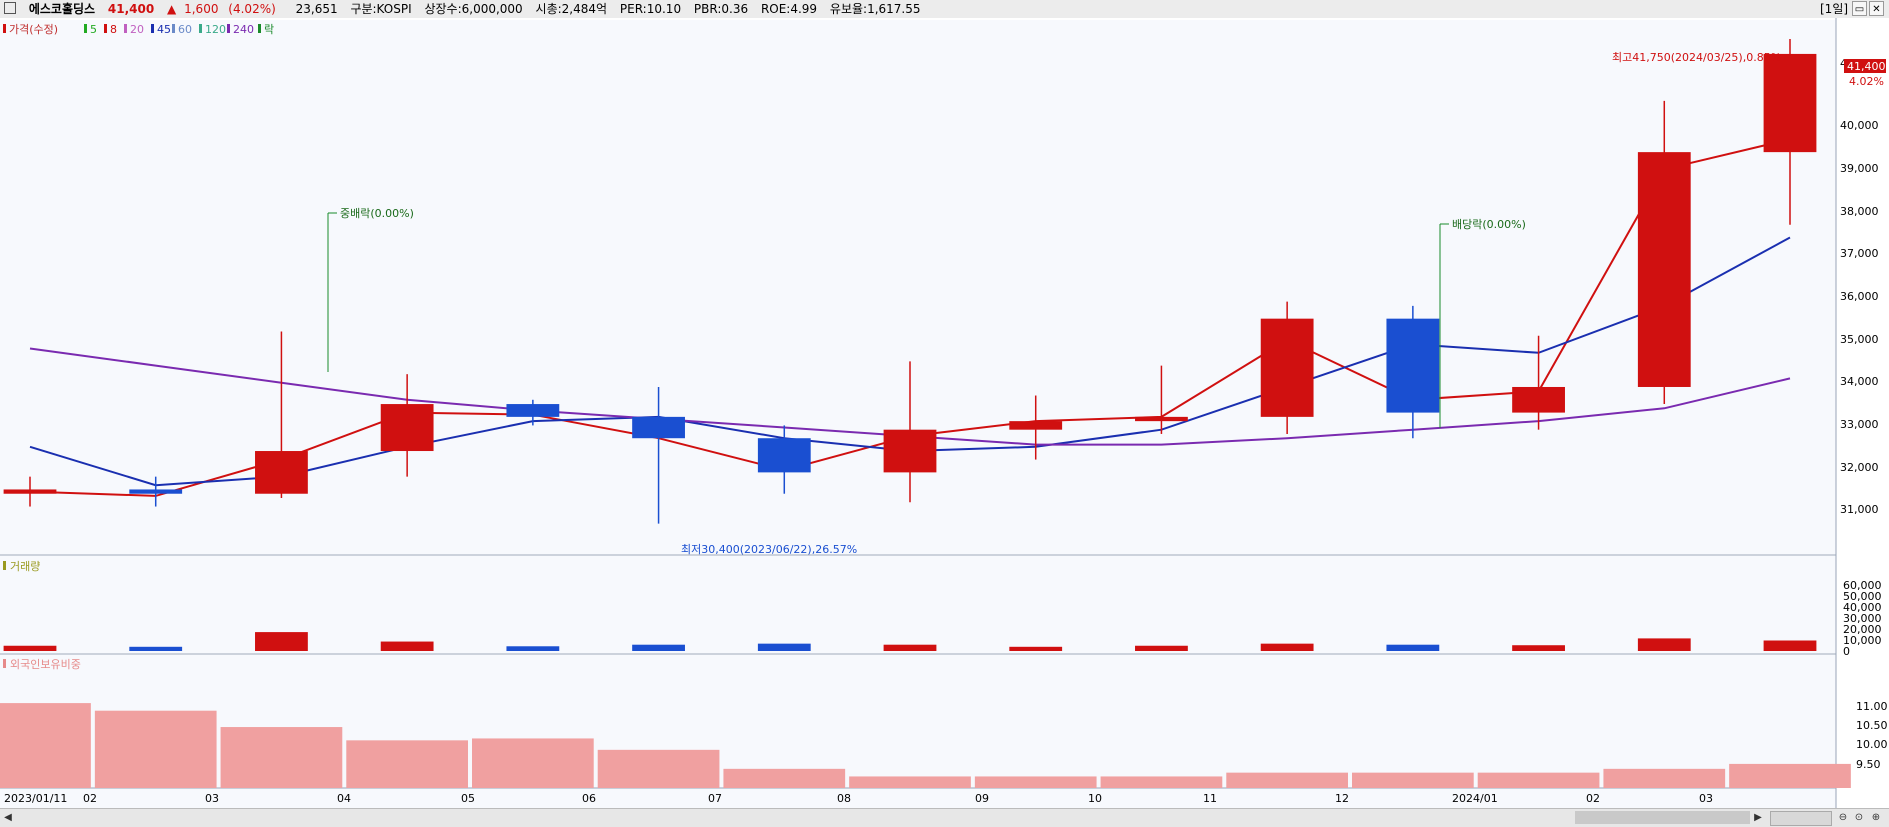  What do you see at coordinates (125, 28) in the screenshot?
I see `ma20-legend-swatch` at bounding box center [125, 28].